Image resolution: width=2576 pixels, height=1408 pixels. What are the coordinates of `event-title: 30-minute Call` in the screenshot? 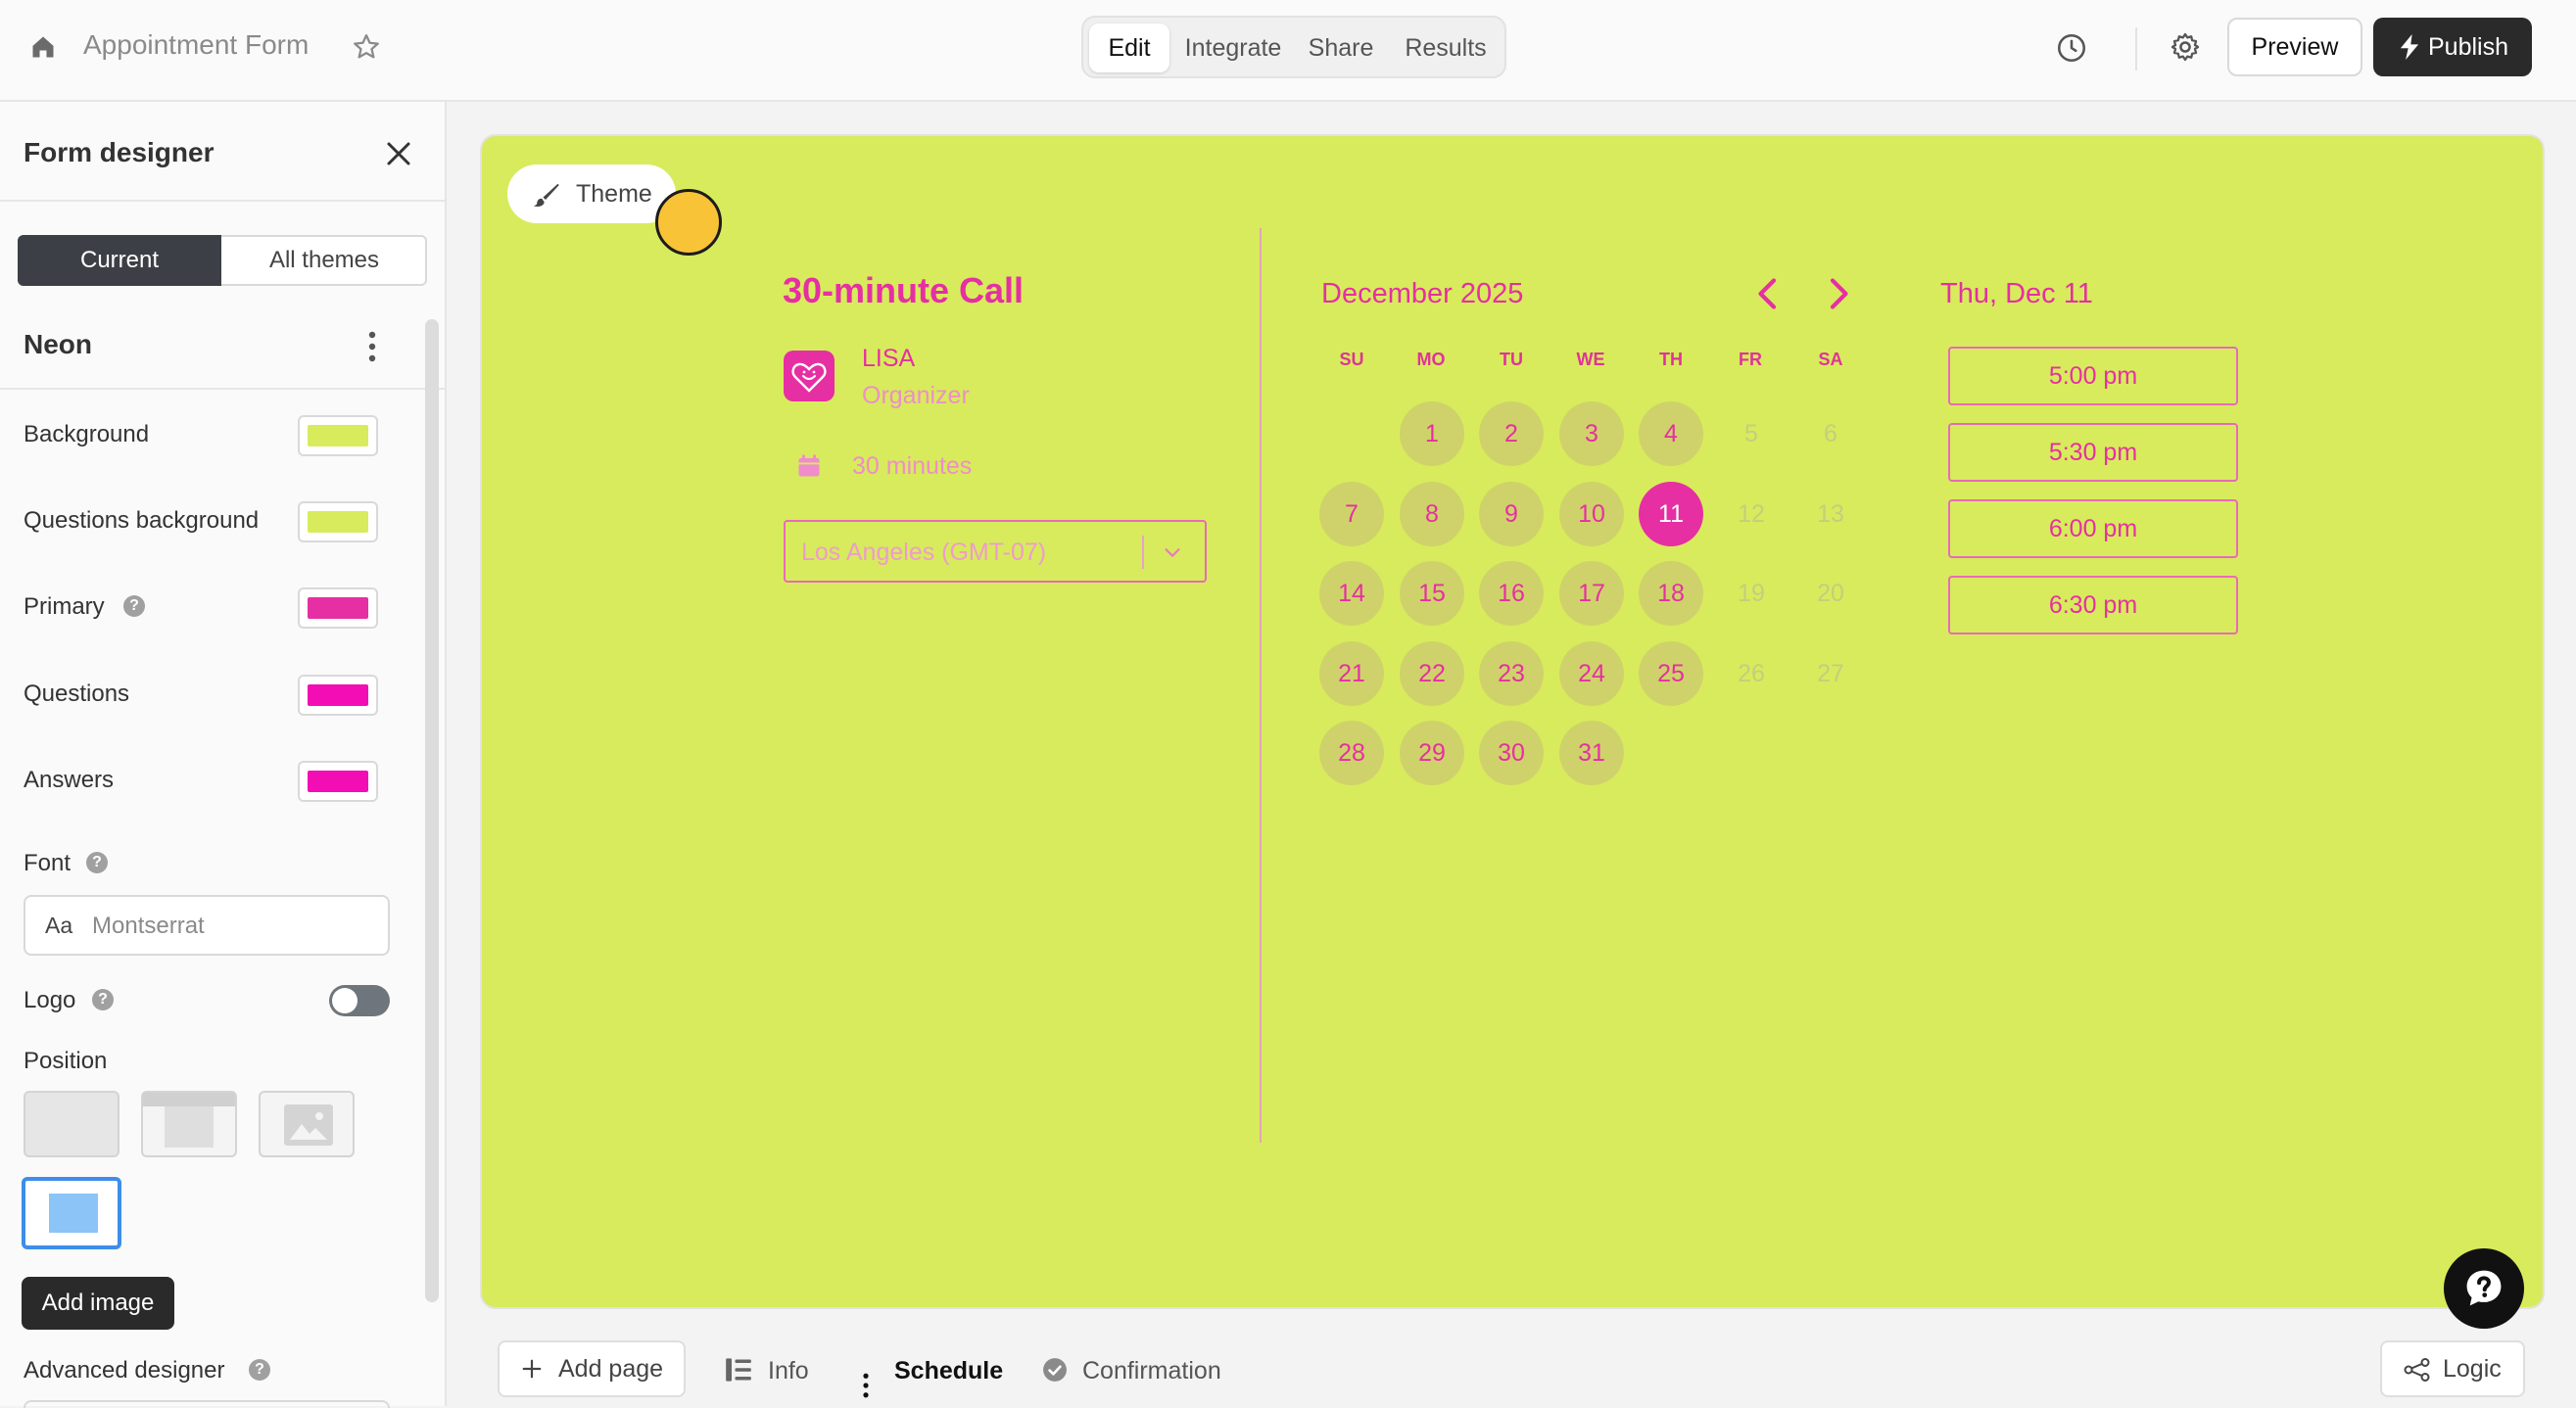 It's located at (904, 290).